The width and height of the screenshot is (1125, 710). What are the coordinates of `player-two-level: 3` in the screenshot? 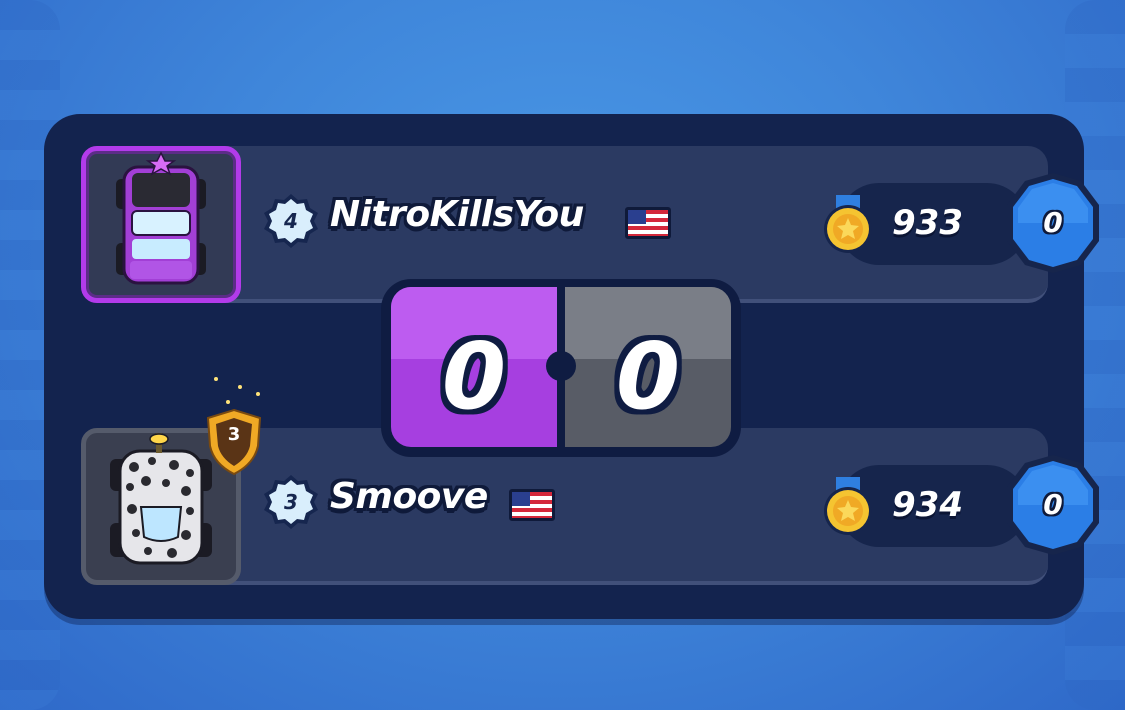 It's located at (291, 502).